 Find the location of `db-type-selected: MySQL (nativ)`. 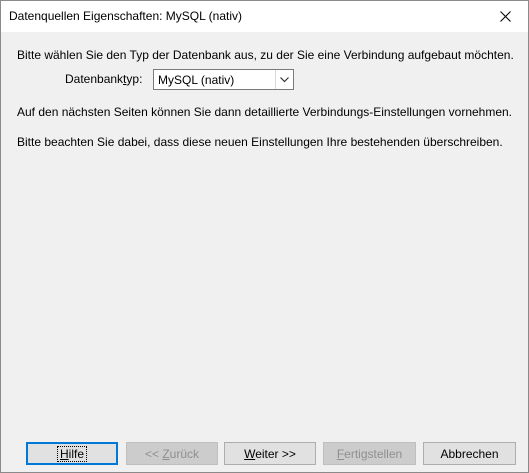

db-type-selected: MySQL (nativ) is located at coordinates (196, 80).